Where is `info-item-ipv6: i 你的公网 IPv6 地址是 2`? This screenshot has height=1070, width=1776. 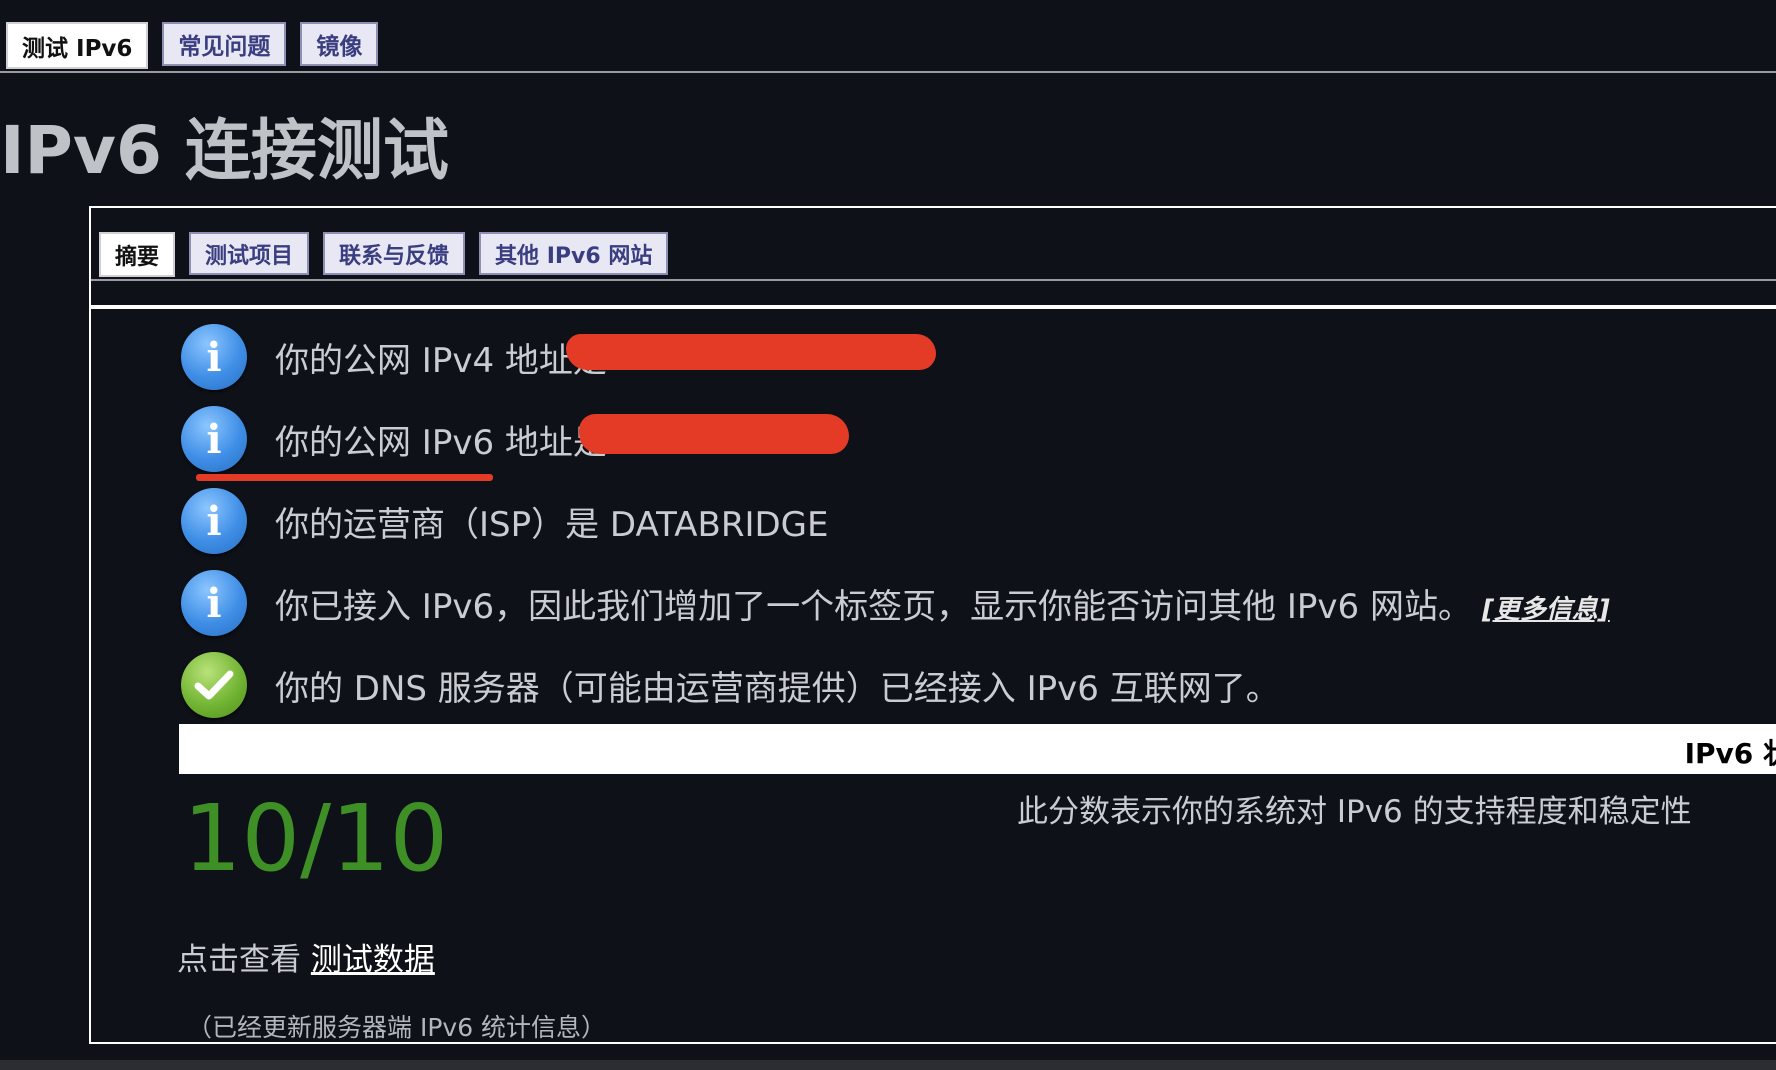 info-item-ipv6: i 你的公网 IPv6 地址是 2 is located at coordinates (895, 439).